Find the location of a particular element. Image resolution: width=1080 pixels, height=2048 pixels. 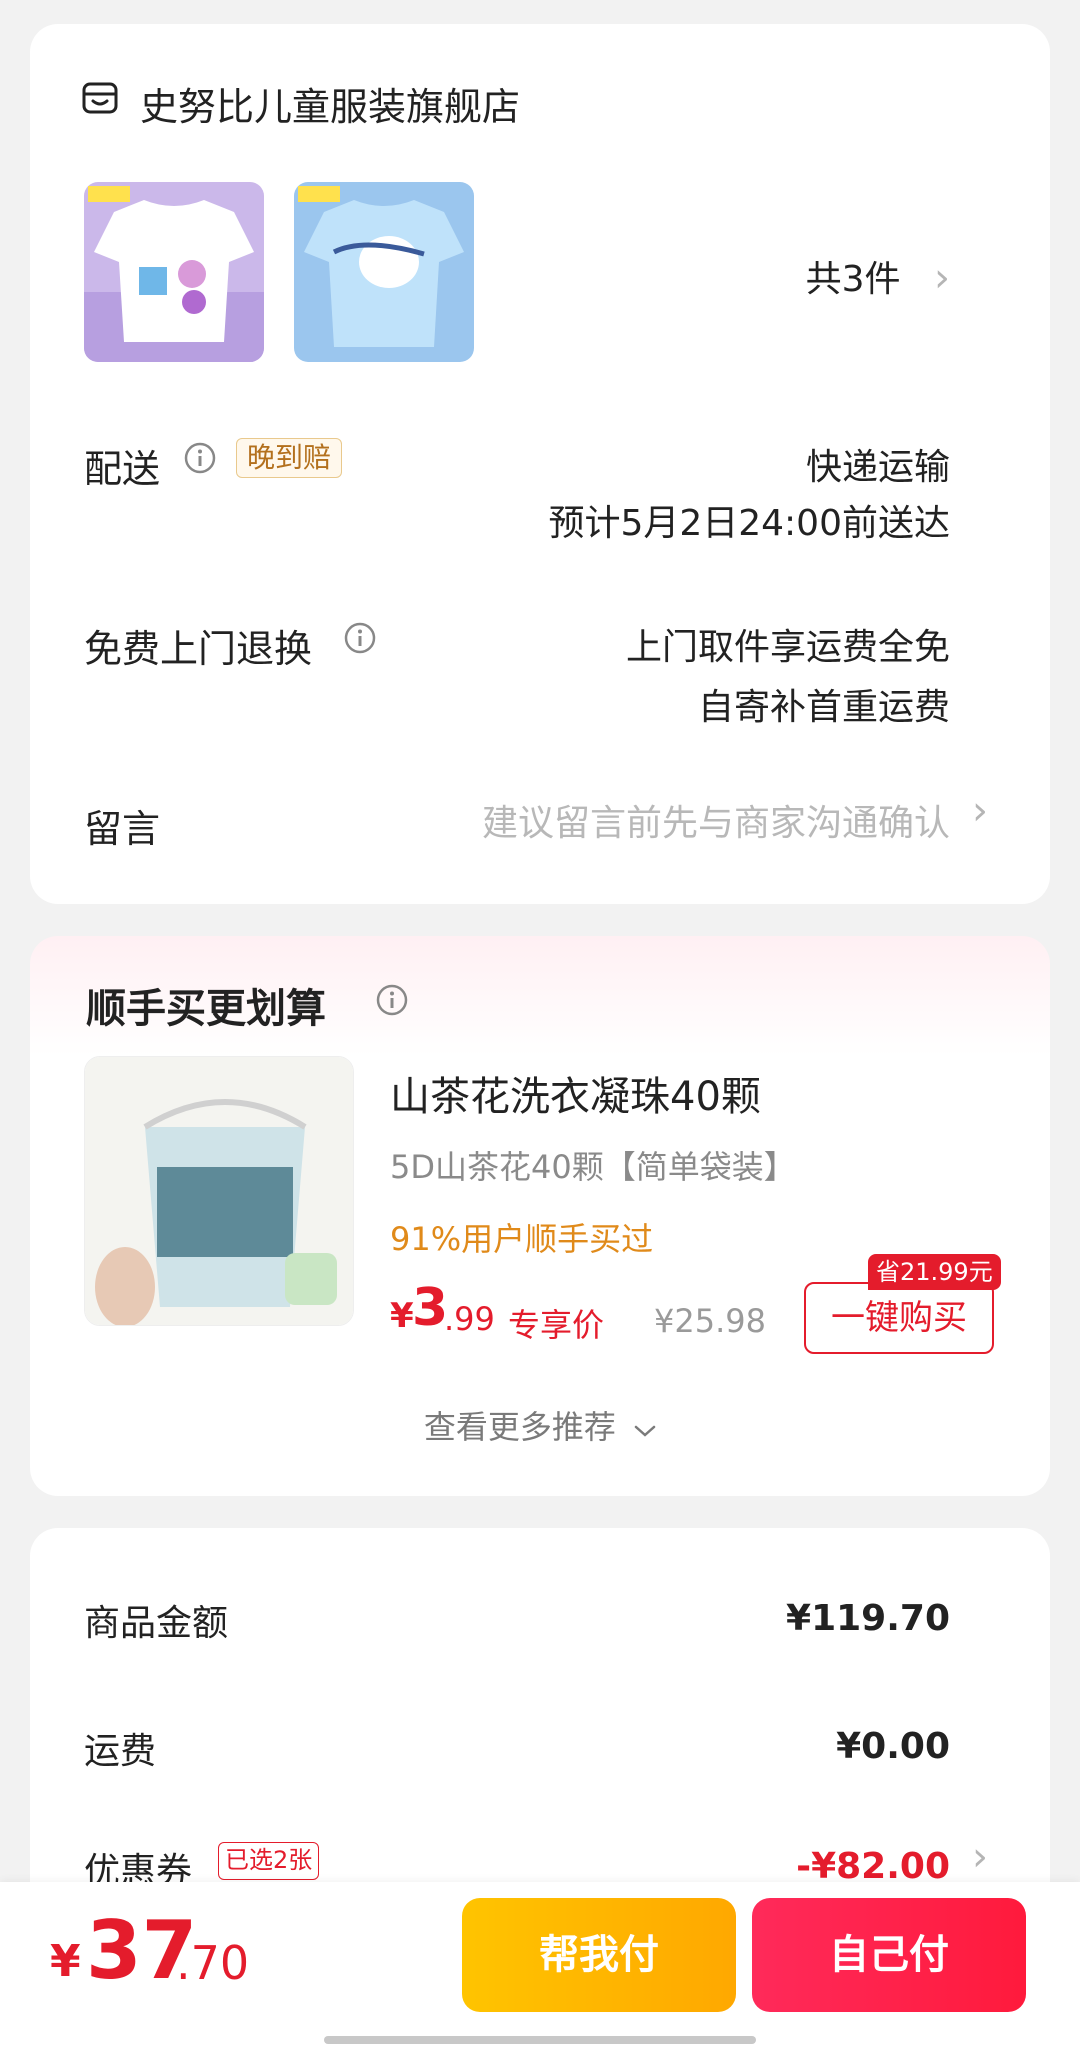

shipping-value: ¥0.00 is located at coordinates (893, 1746).